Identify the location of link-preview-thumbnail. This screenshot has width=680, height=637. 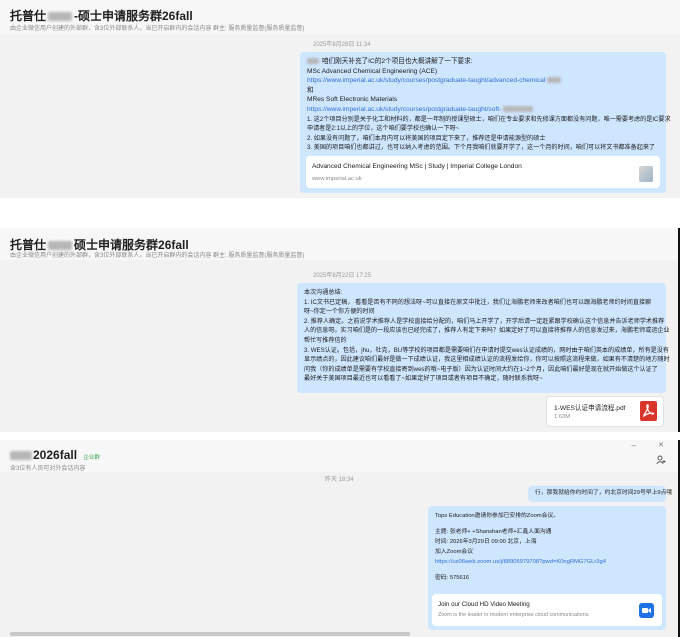
(646, 174).